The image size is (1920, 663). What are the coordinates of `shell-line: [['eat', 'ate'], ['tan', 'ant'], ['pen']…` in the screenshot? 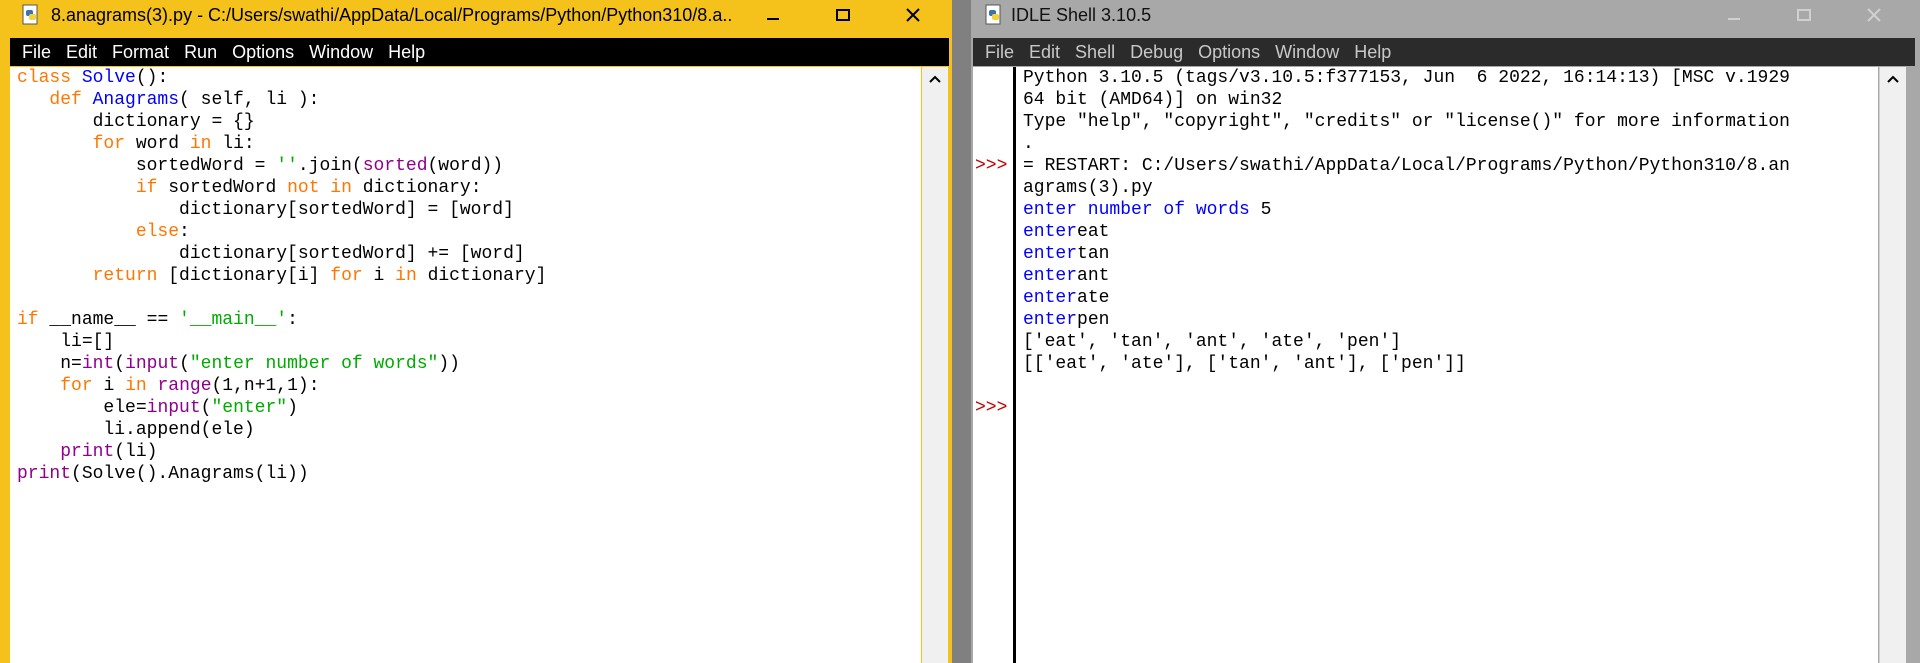 It's located at (1244, 364).